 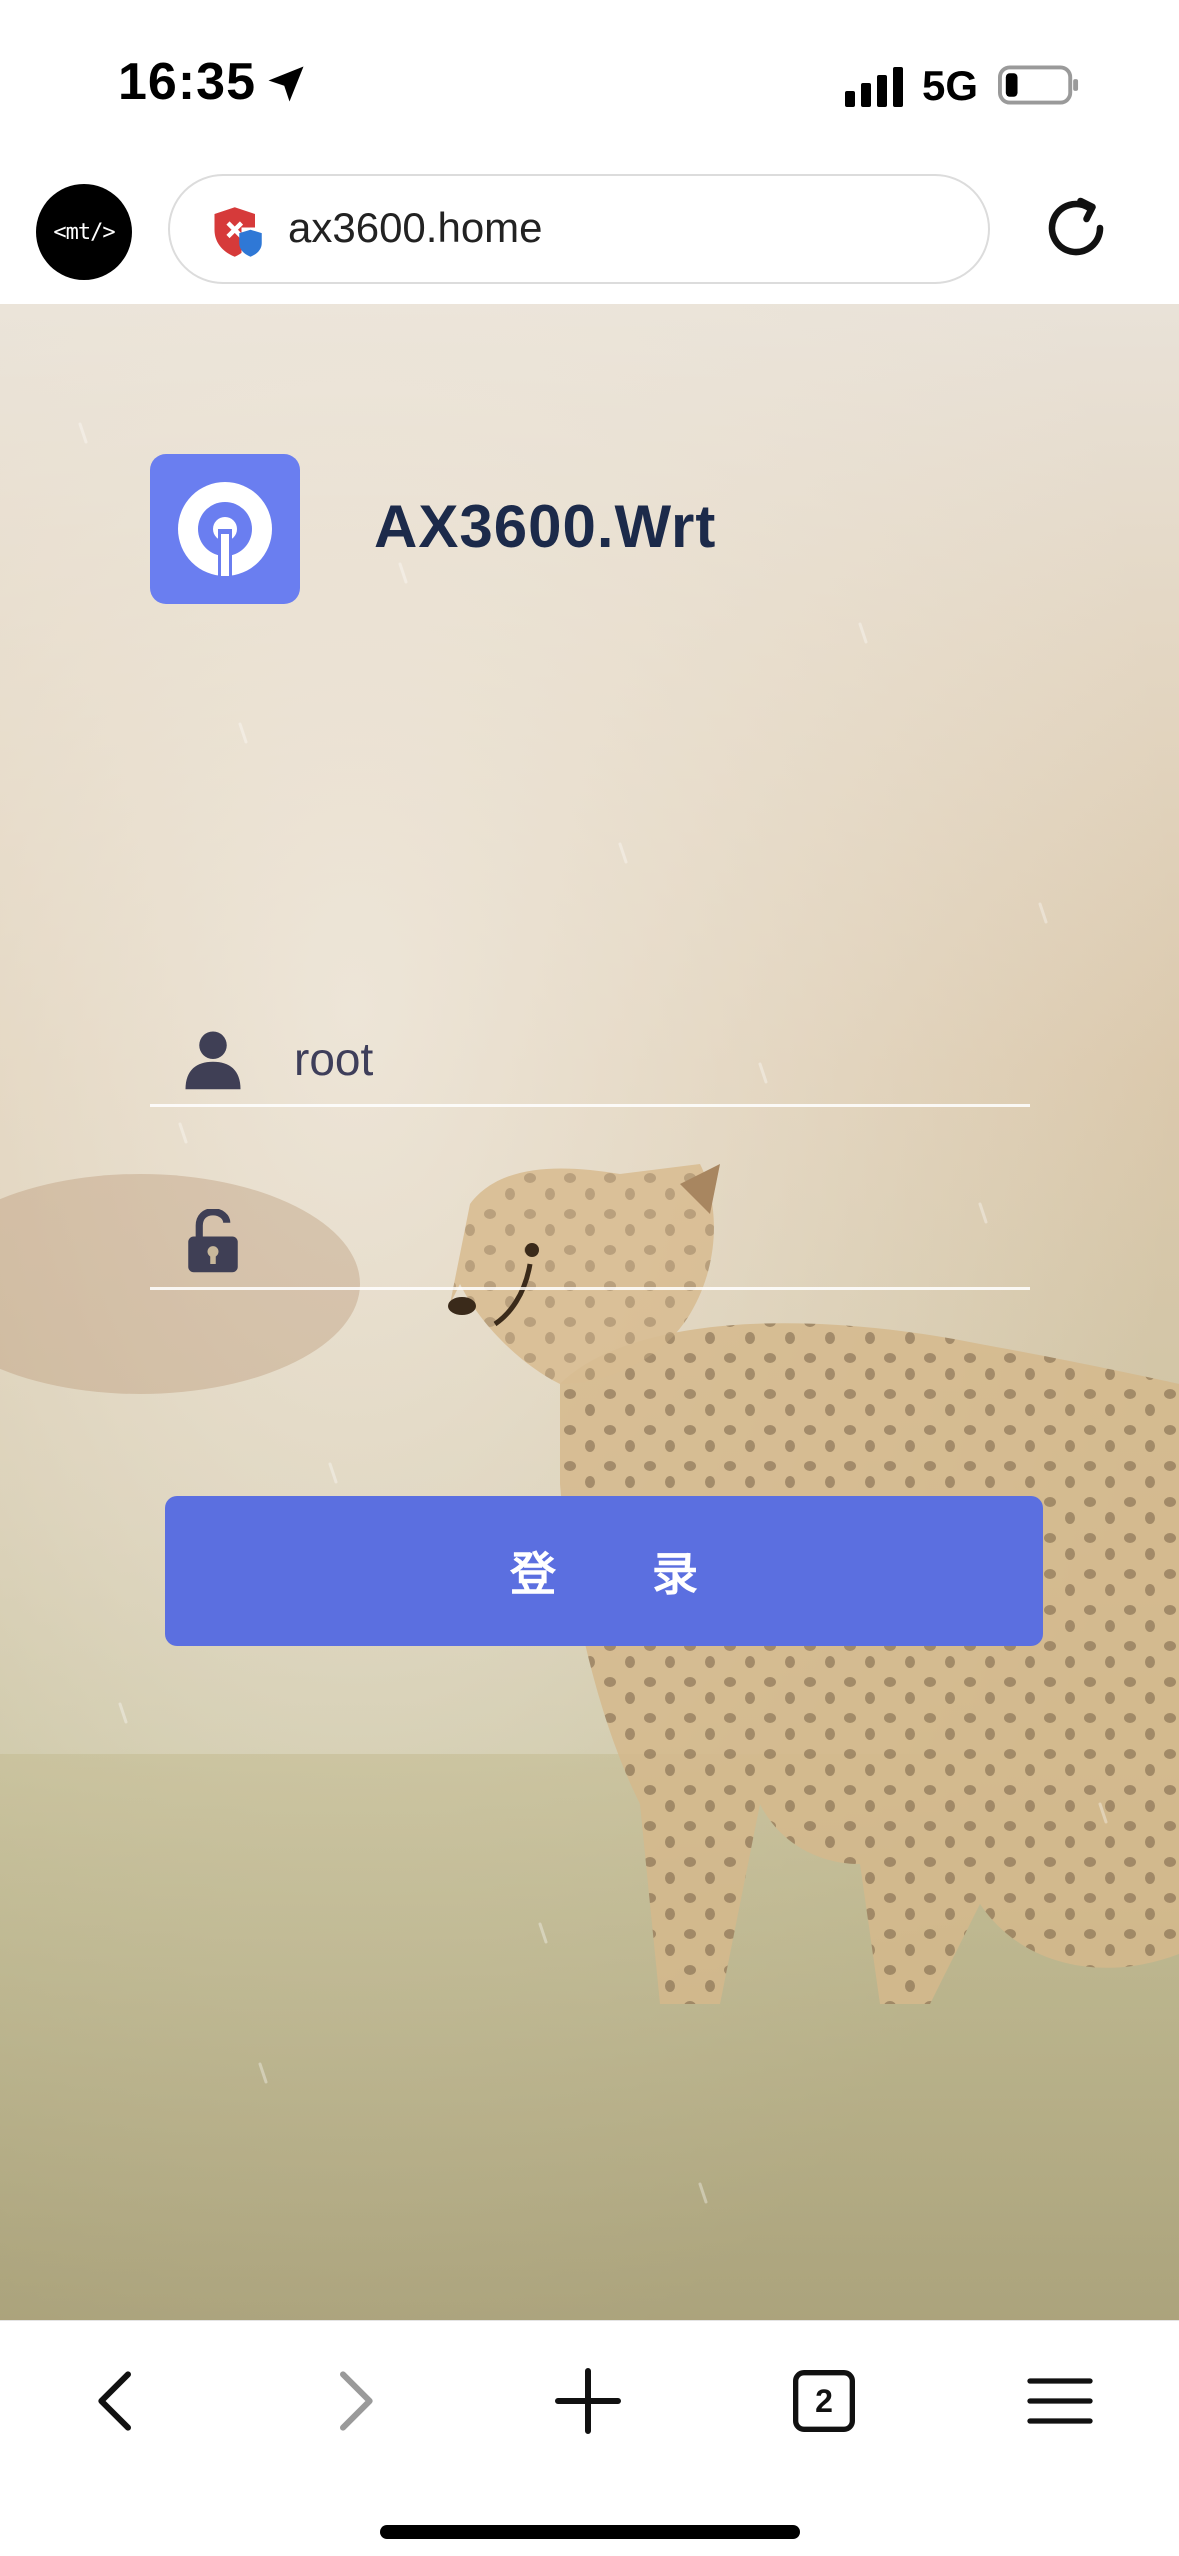 I want to click on password-input, so click(x=644, y=1242).